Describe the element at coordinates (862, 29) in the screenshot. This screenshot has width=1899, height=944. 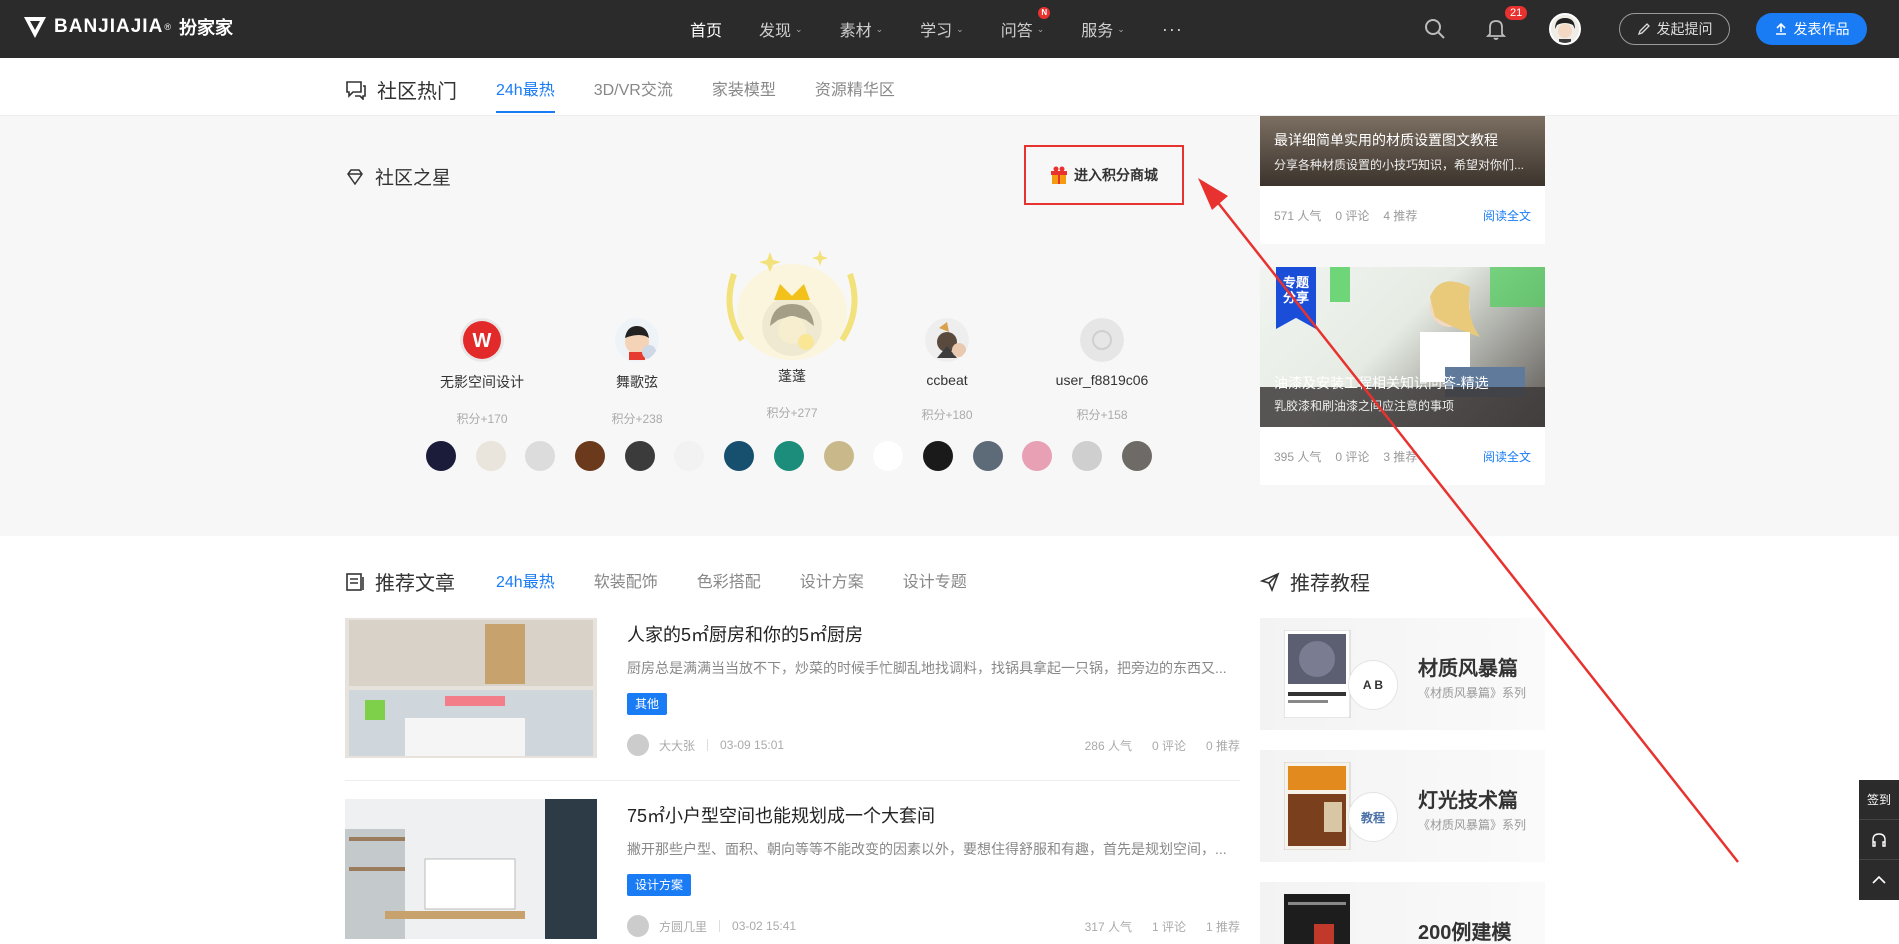
I see `nav-item-materials: 素材 ⌄` at that location.